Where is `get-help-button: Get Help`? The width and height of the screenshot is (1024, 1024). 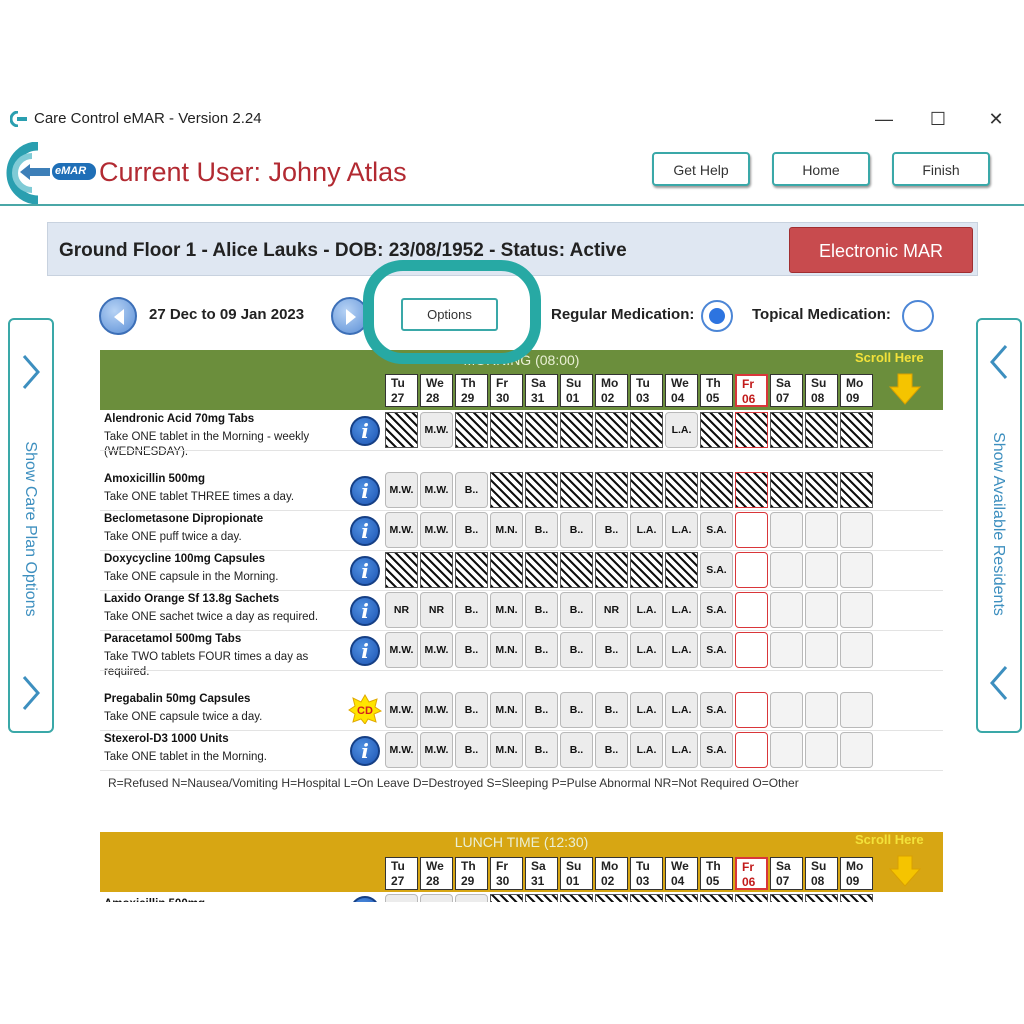
get-help-button: Get Help is located at coordinates (701, 169).